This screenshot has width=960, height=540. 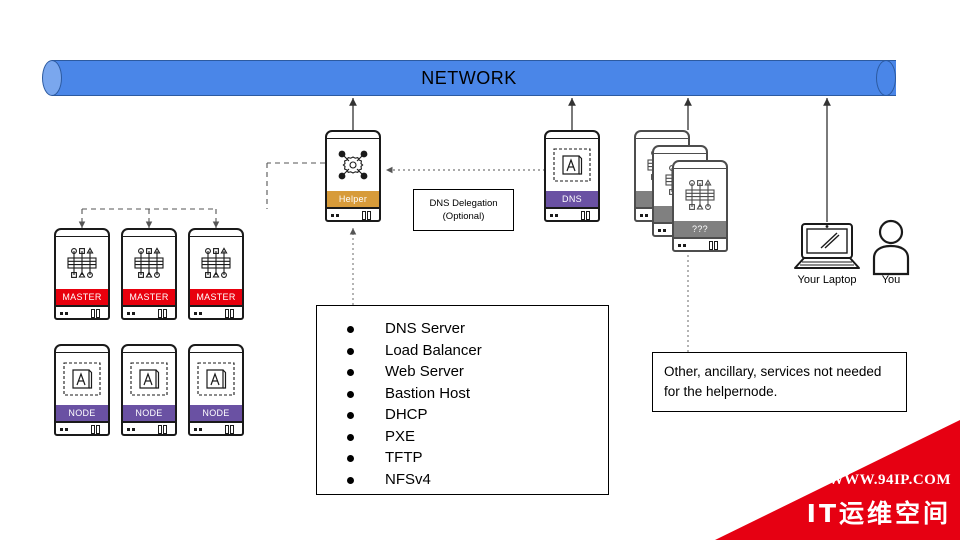 I want to click on service-item: Web Server, so click(x=477, y=372).